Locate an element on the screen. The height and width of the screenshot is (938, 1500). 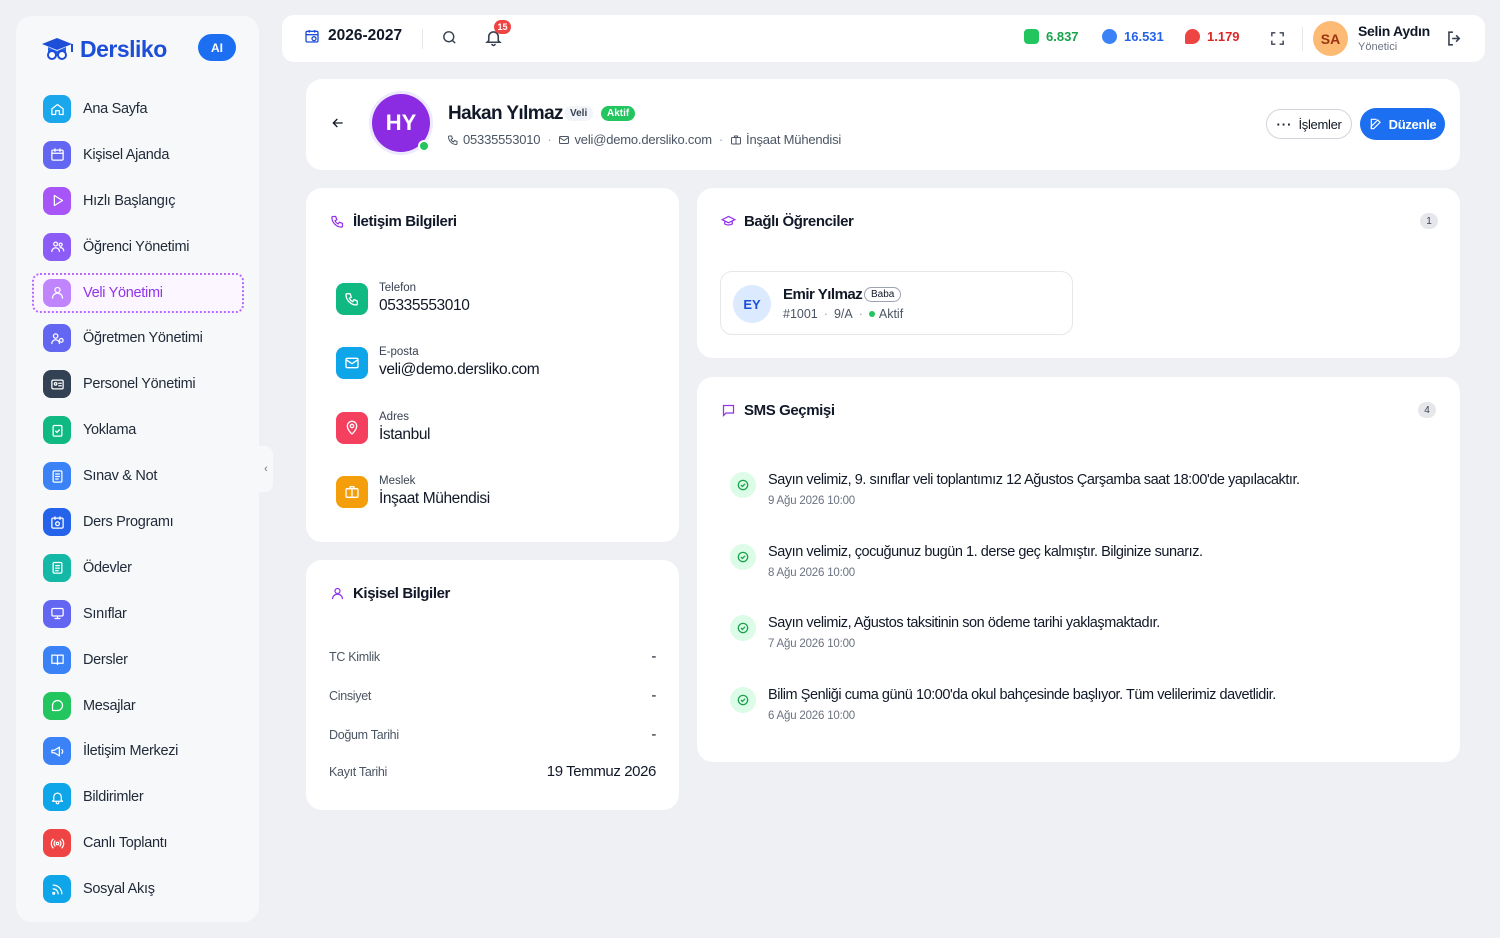
status-dot is located at coordinates (871, 314).